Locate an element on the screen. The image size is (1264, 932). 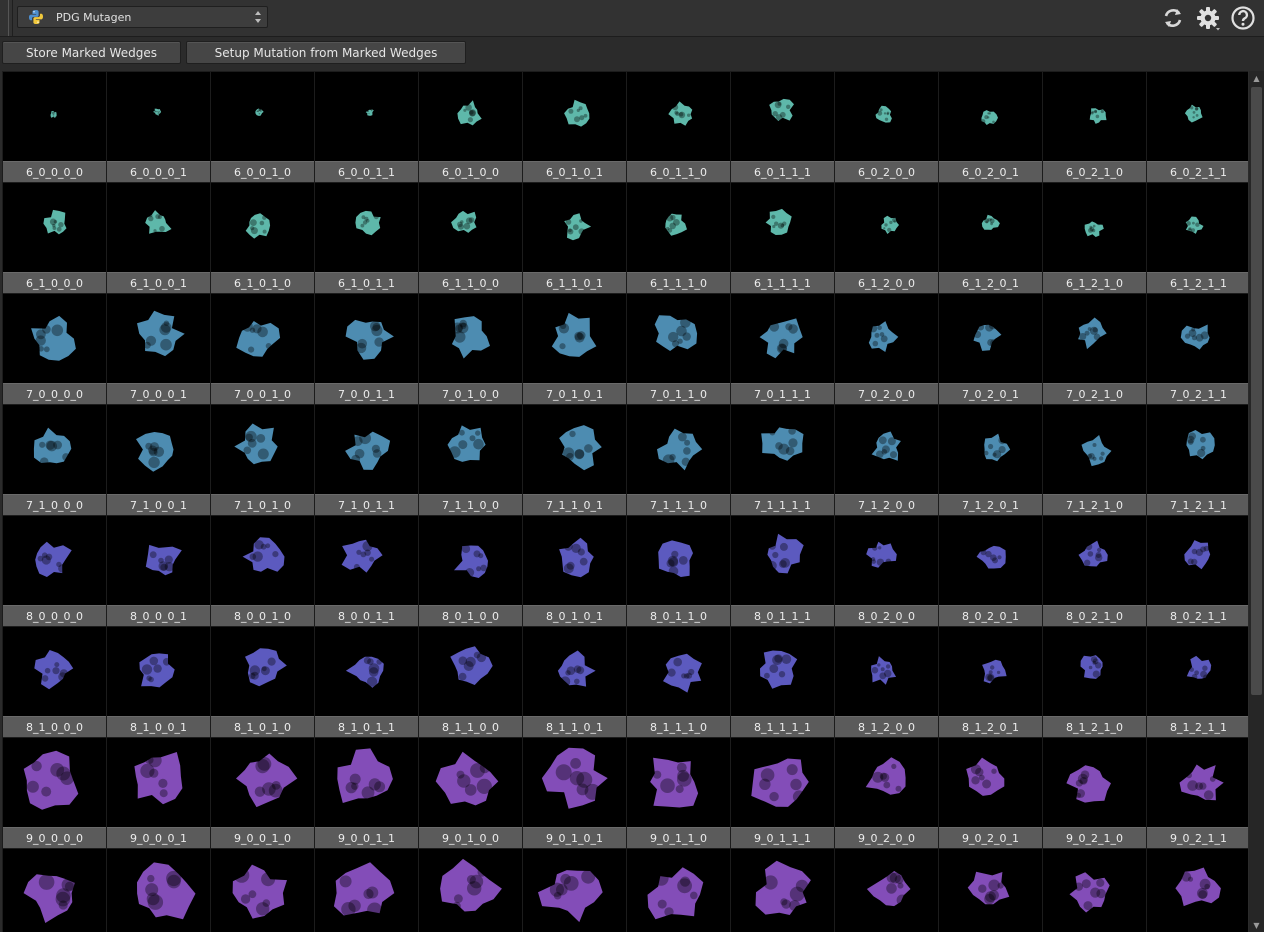
wedge-cell: 7_1_2_0_1 is located at coordinates (990, 460).